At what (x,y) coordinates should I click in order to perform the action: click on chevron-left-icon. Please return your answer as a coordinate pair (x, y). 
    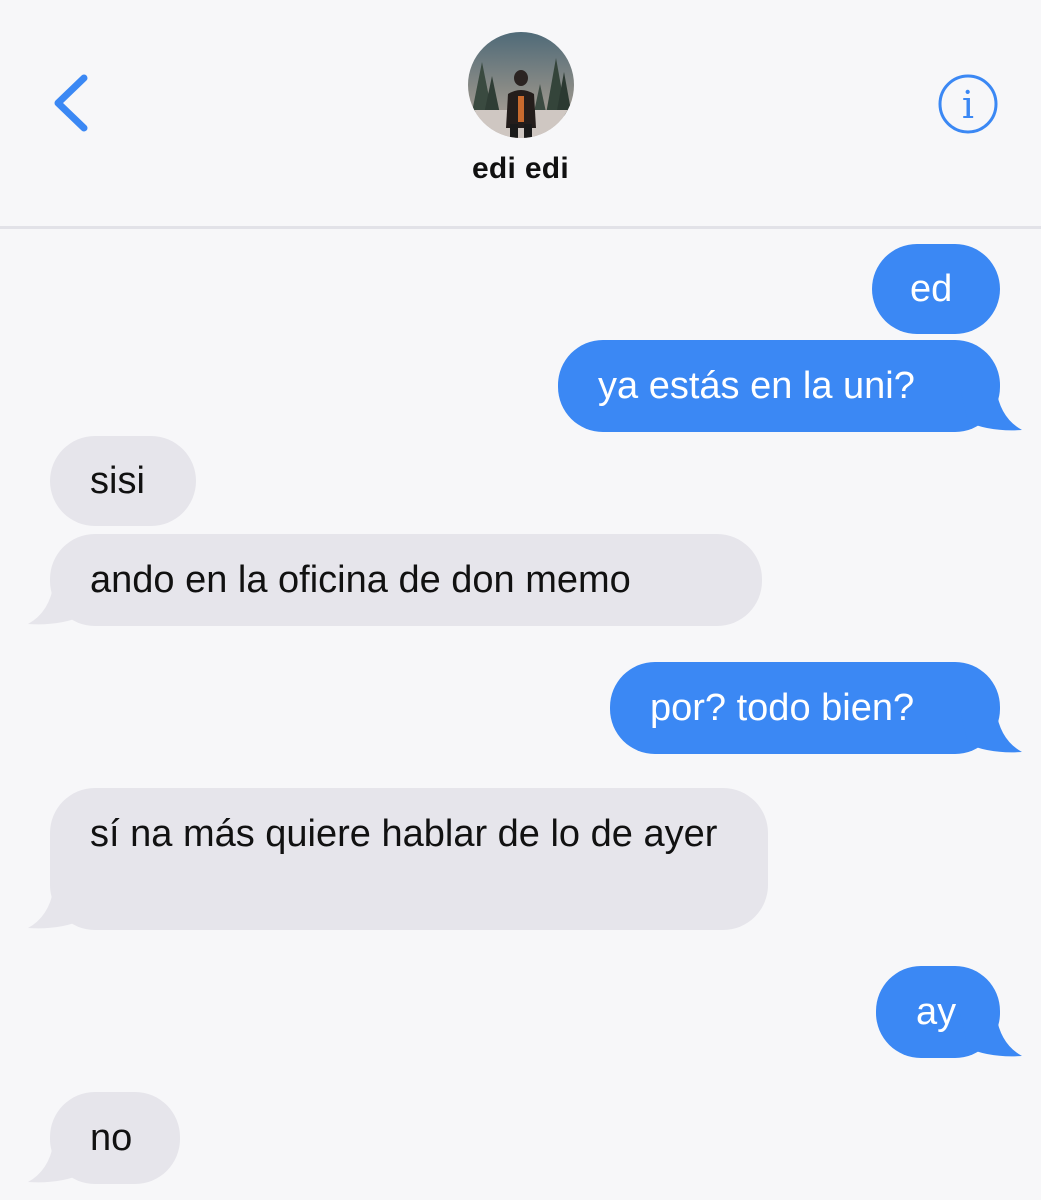
    Looking at the image, I should click on (71, 103).